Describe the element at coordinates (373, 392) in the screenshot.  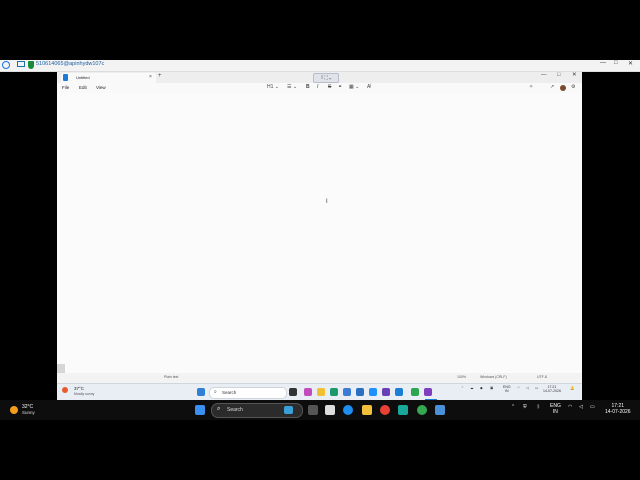
I see `teams-icon` at that location.